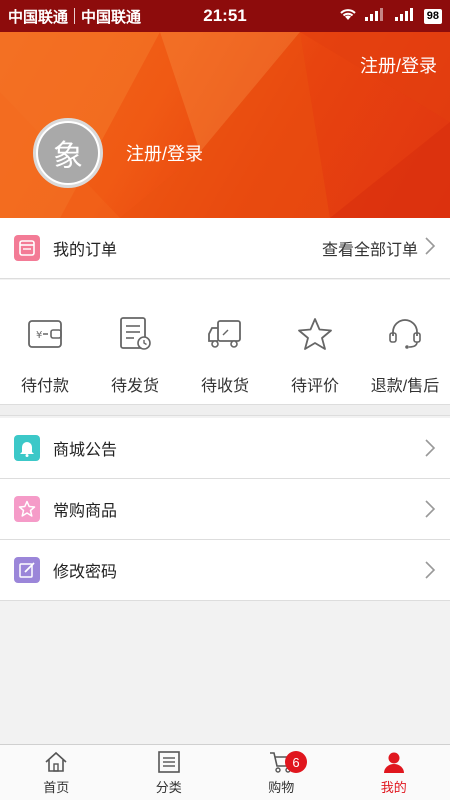  I want to click on battery-icon: 98, so click(432, 16).